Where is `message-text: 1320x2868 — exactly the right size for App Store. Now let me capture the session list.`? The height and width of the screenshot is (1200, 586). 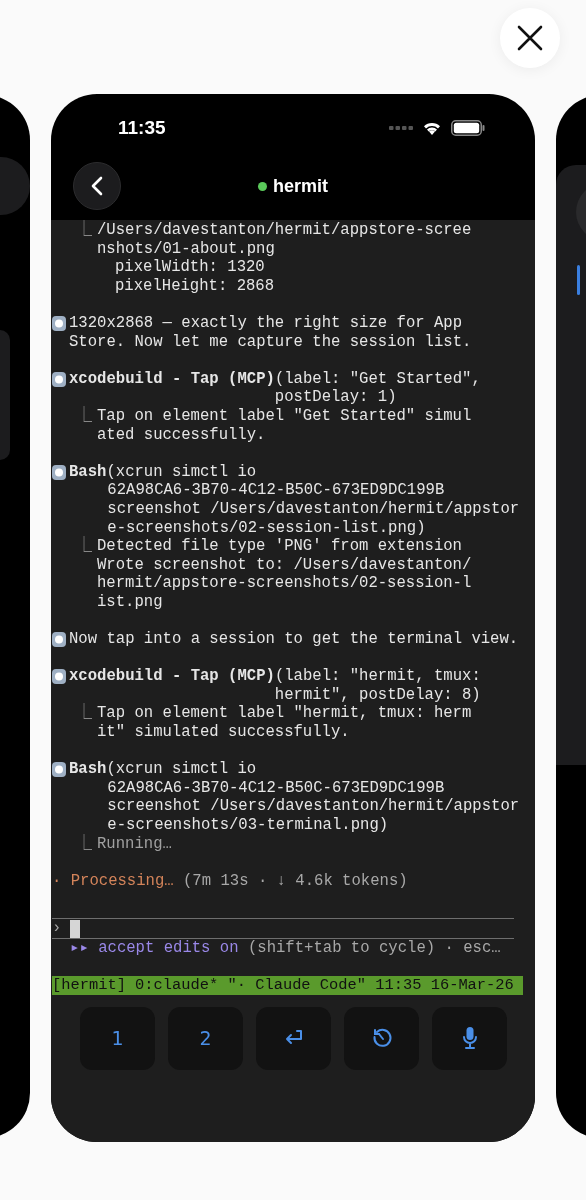 message-text: 1320x2868 — exactly the right size for App Store. Now let me capture the session list. is located at coordinates (270, 332).